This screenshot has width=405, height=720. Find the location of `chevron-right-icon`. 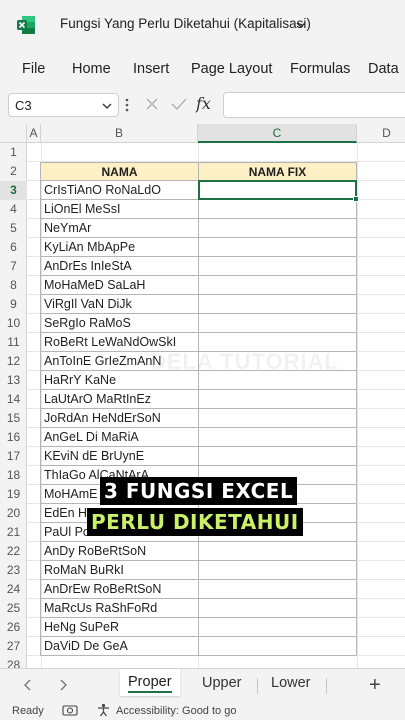

chevron-right-icon is located at coordinates (63, 685).